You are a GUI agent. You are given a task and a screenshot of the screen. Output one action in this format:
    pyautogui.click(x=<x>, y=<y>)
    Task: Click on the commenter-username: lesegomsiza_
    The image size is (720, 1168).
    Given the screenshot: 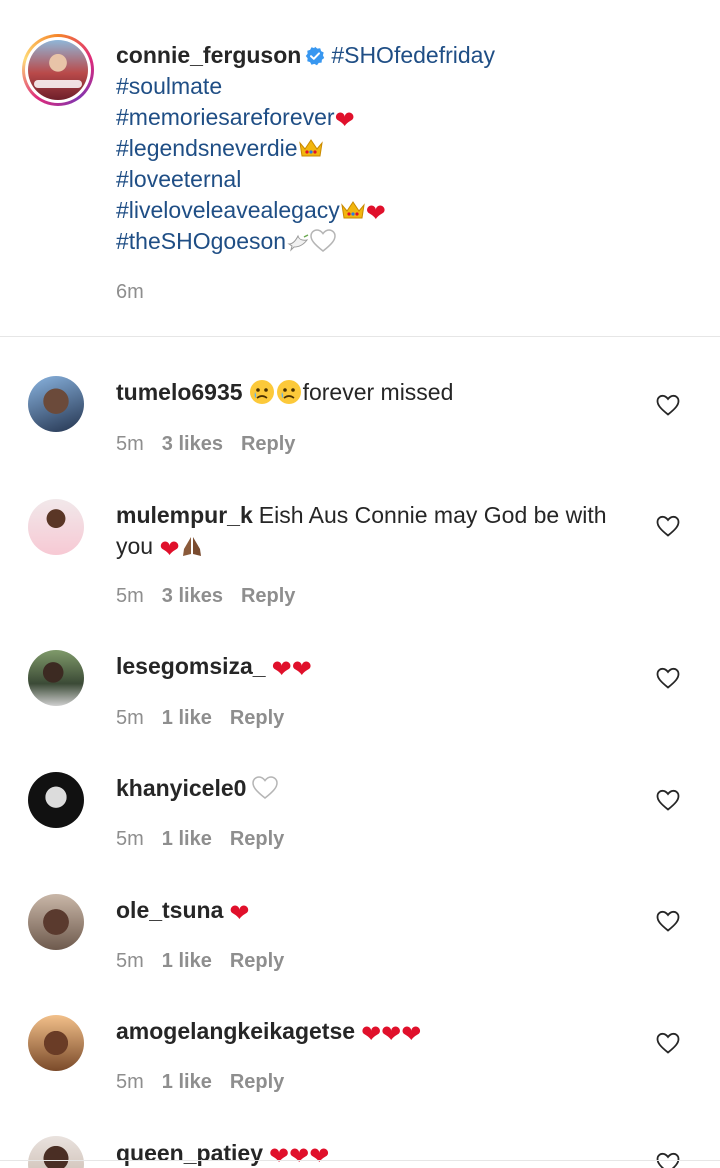 What is the action you would take?
    pyautogui.click(x=191, y=666)
    